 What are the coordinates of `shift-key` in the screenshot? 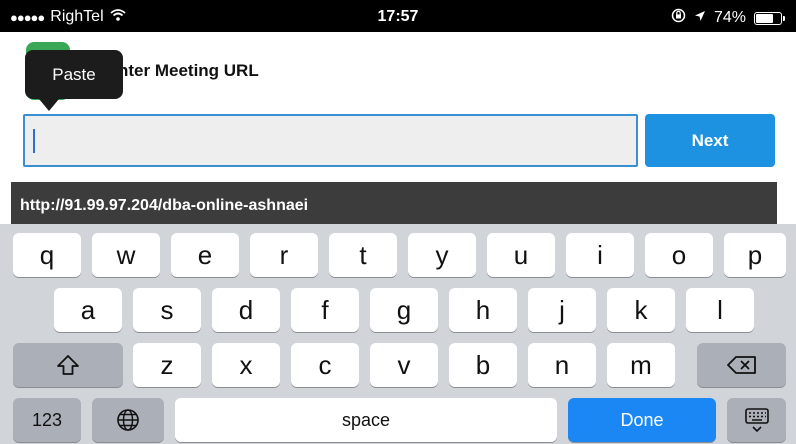 It's located at (68, 365).